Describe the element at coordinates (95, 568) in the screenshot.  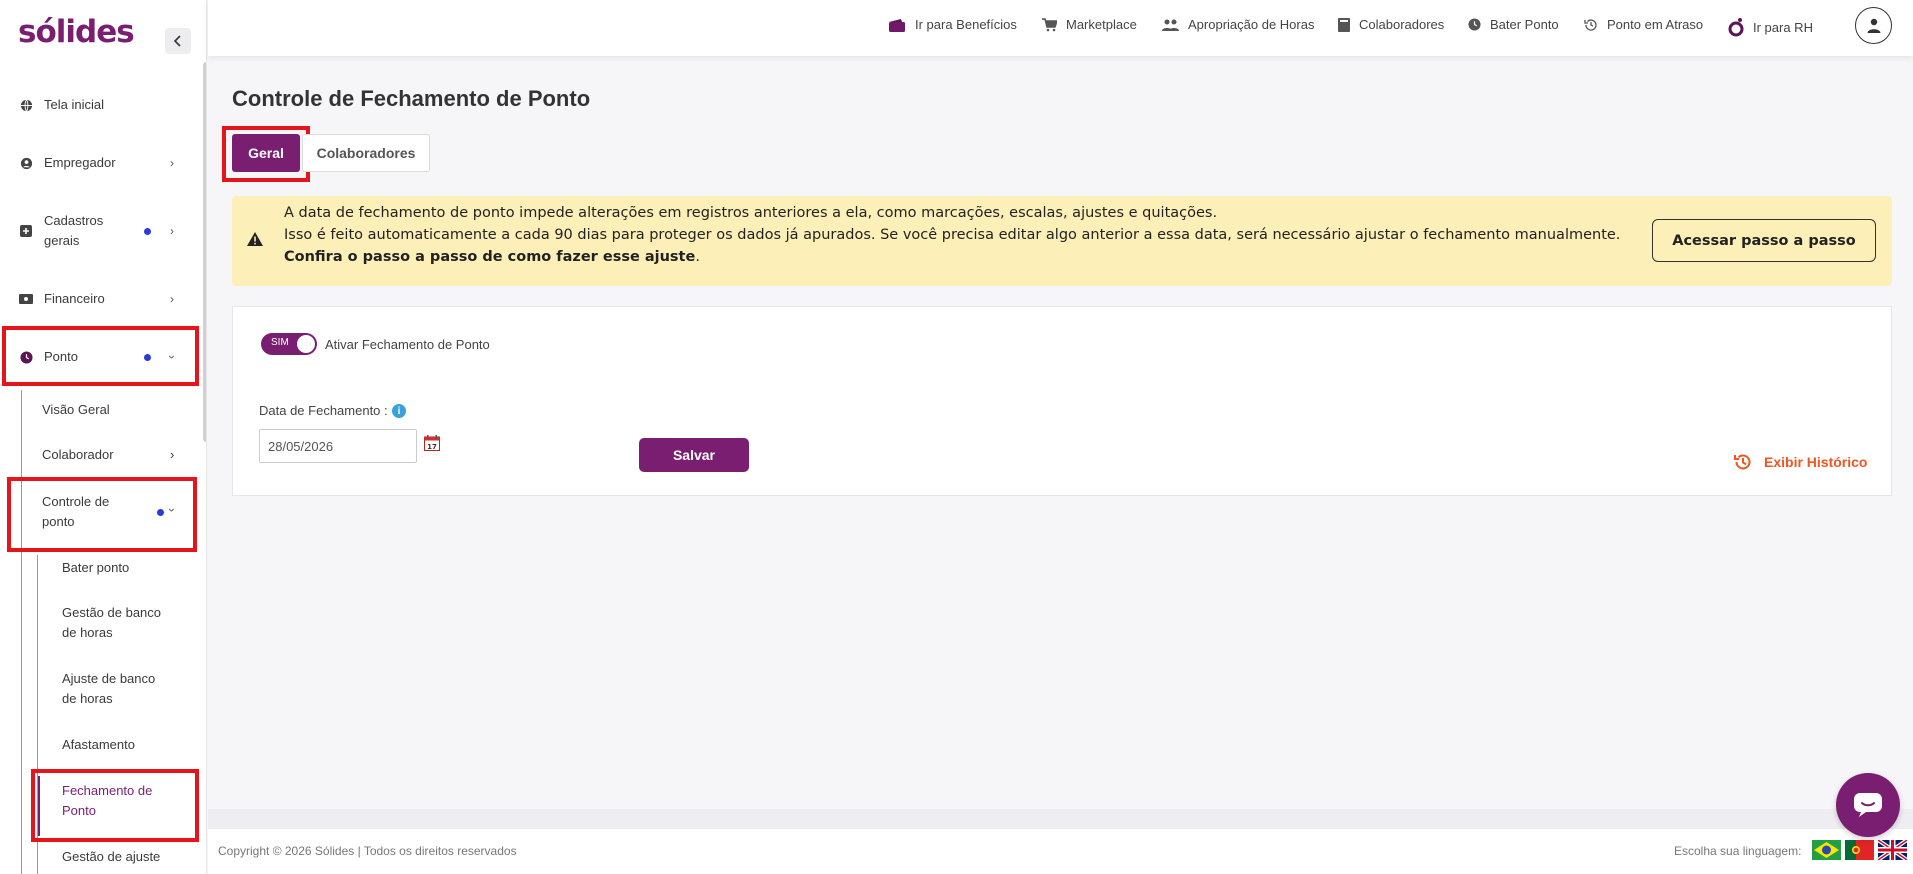
I see `sidebar-item-bater-ponto: Bater ponto` at that location.